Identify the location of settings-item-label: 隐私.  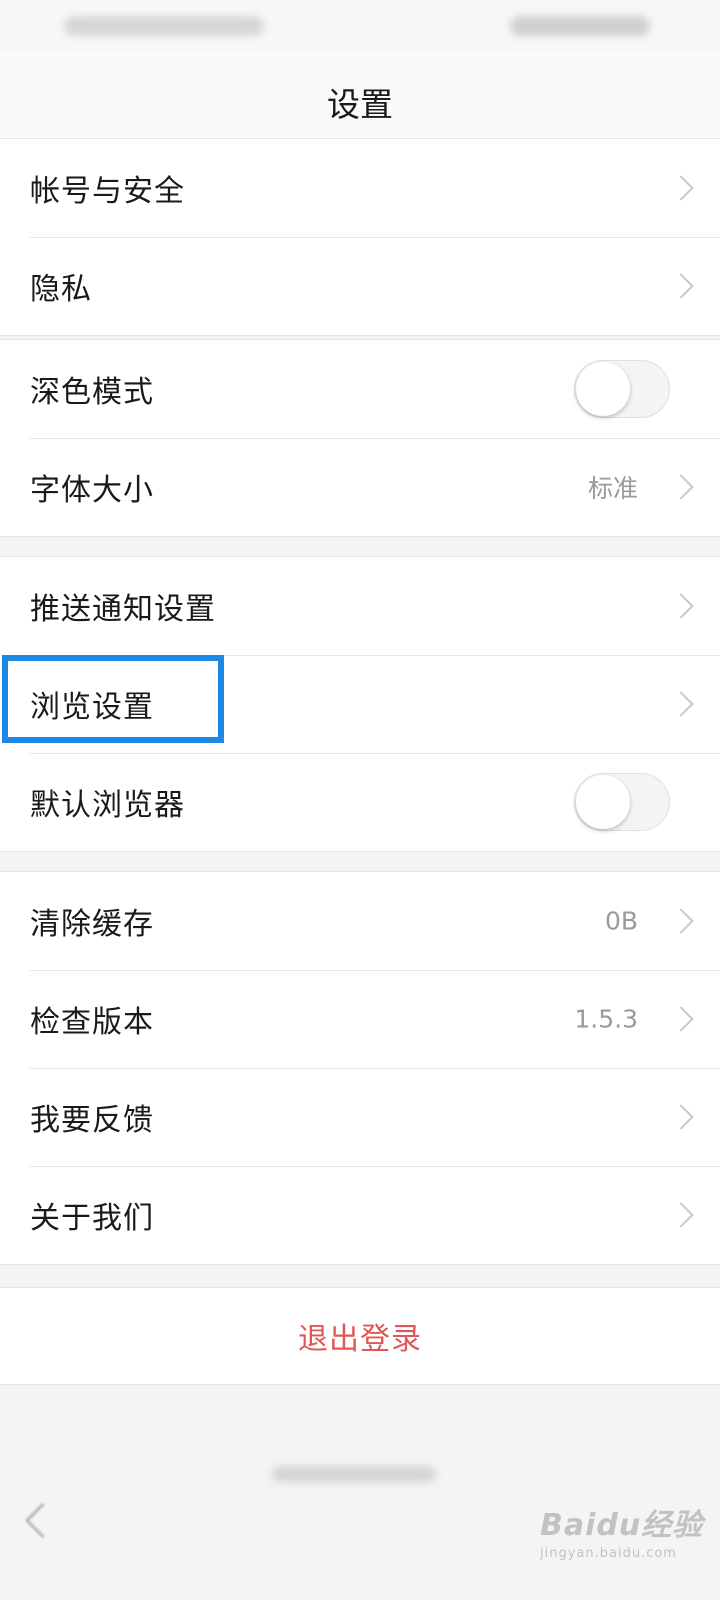
(61, 289).